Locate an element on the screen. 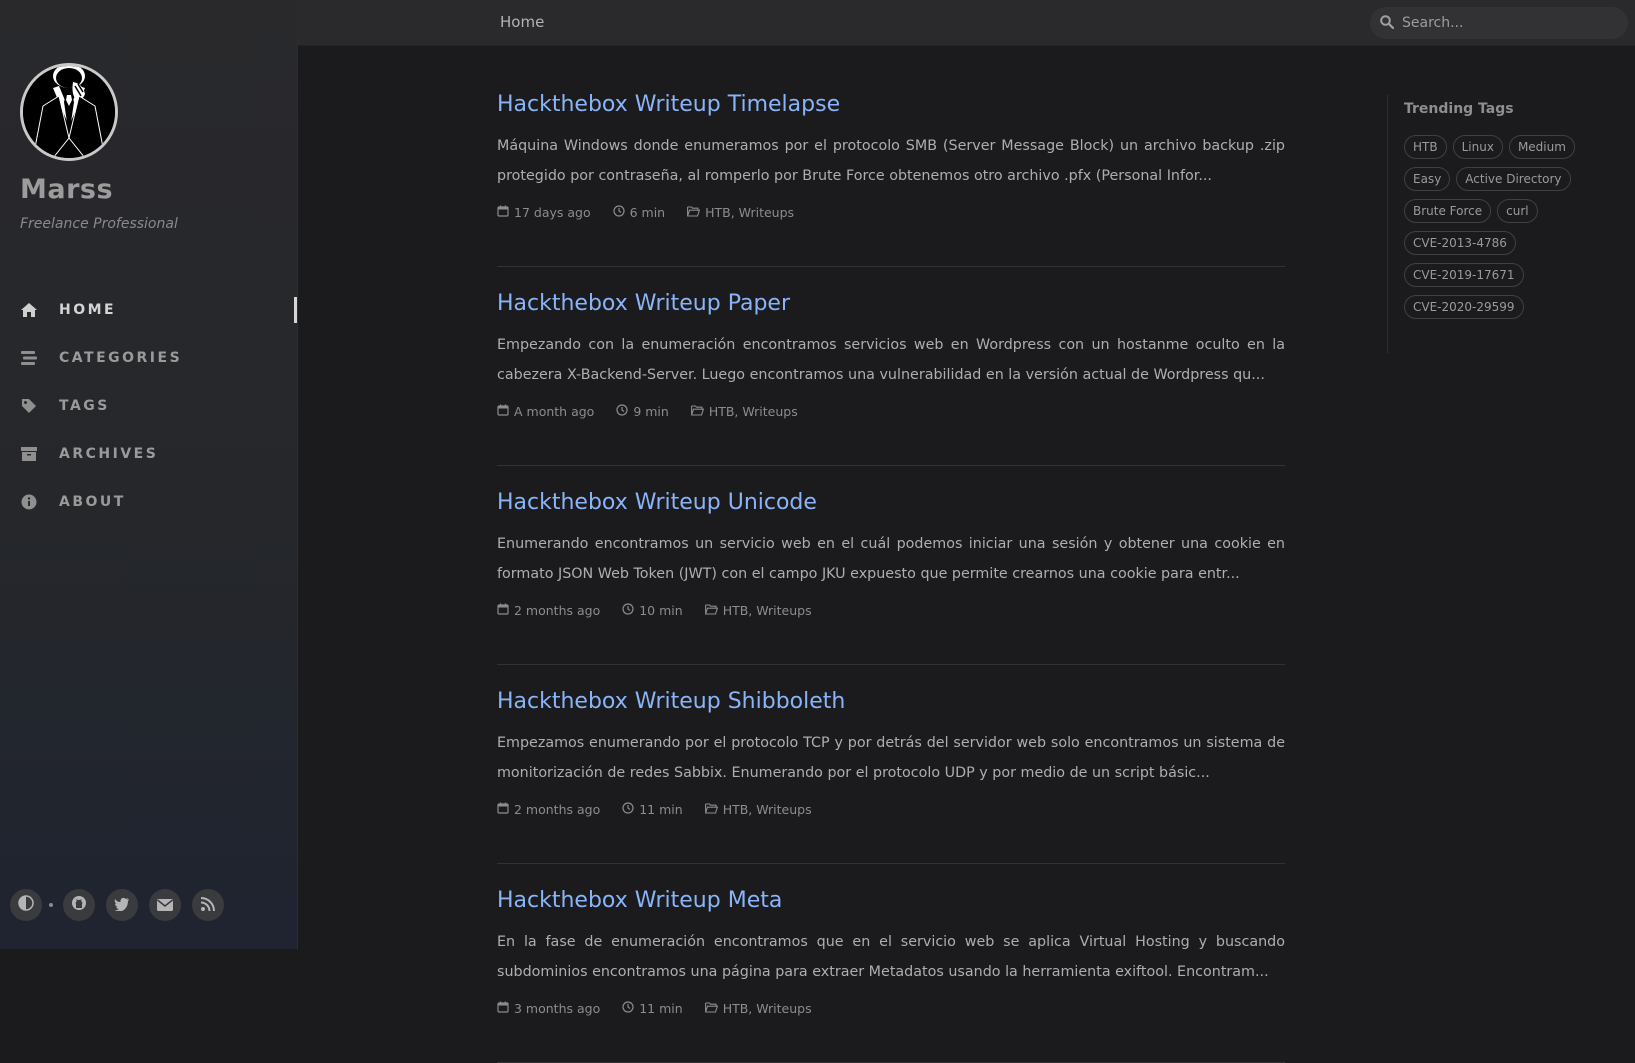 Image resolution: width=1635 pixels, height=1063 pixels. tag-chip: CVE-2013-4786 is located at coordinates (1460, 243).